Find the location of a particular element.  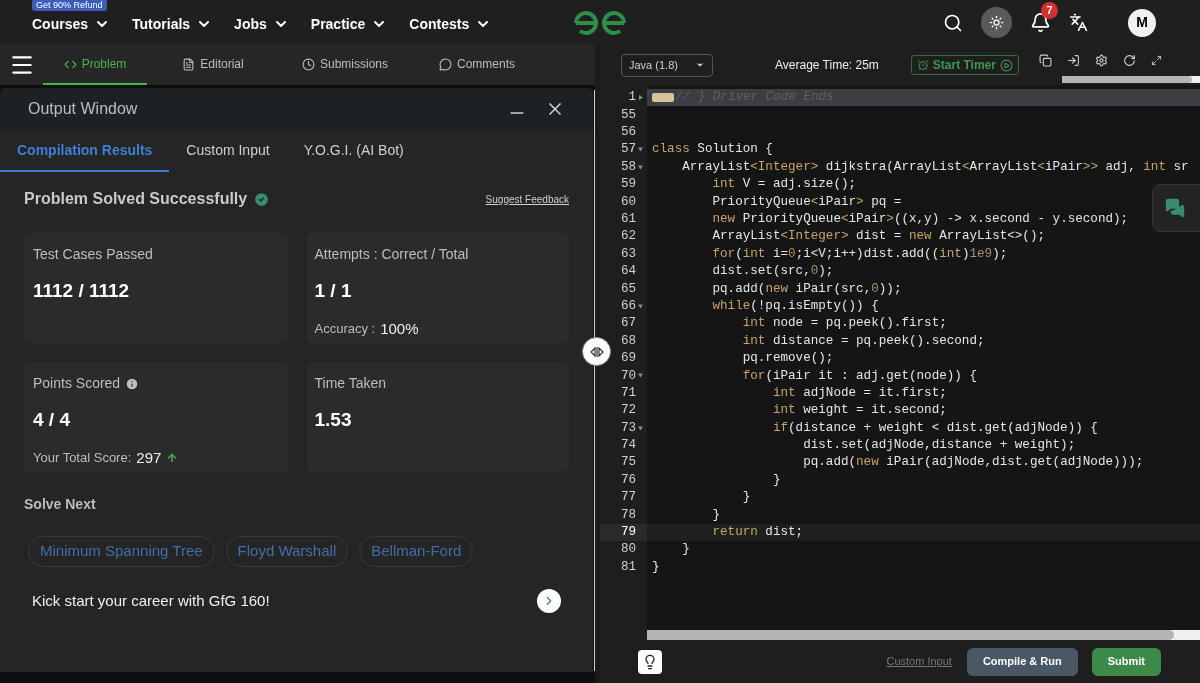

compile-run-button: Compile & Run is located at coordinates (1022, 661).